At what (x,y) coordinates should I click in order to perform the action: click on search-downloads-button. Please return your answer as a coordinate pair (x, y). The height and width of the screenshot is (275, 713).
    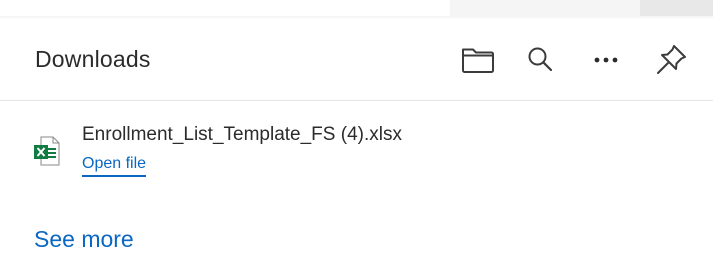
    Looking at the image, I should click on (540, 60).